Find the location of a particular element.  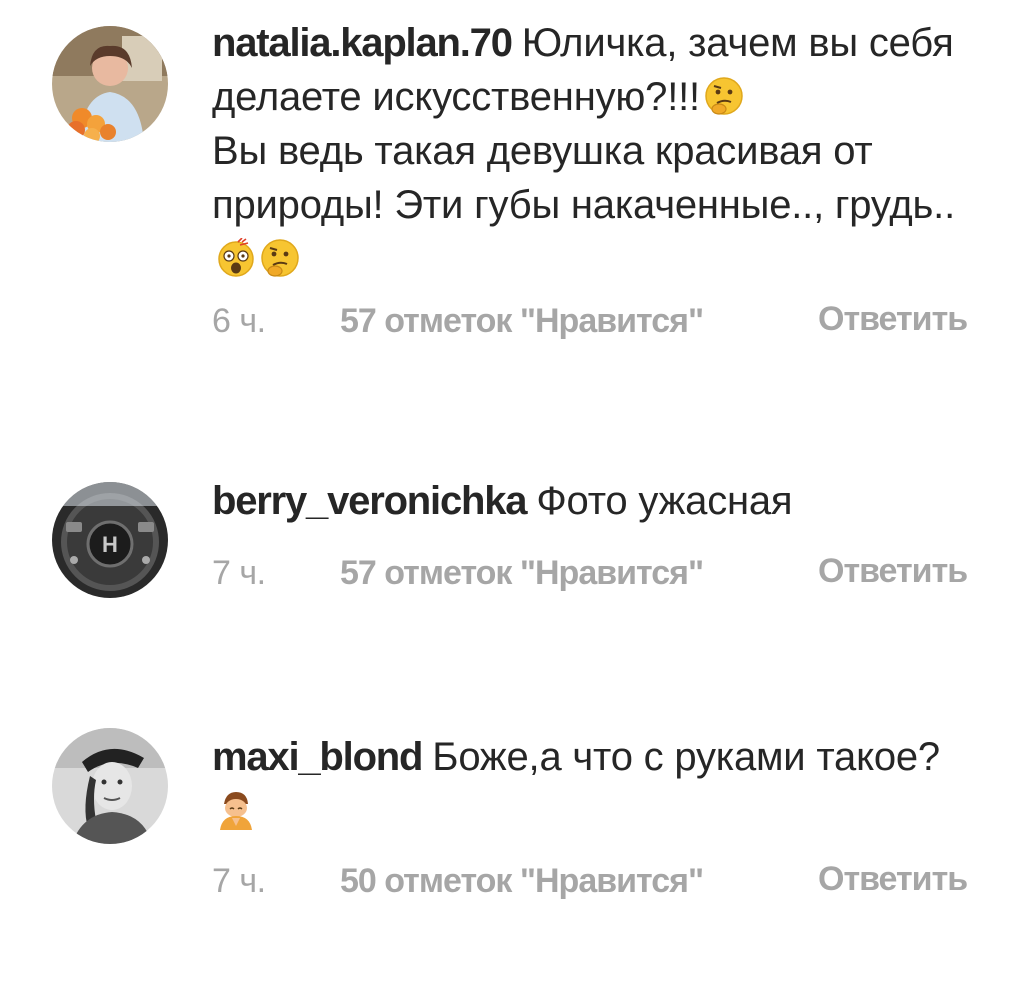

comment-username: maxi_blond is located at coordinates (317, 757).